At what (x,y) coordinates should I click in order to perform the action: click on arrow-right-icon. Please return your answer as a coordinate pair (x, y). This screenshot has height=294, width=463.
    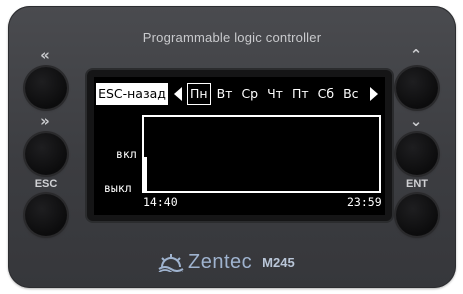
    Looking at the image, I should click on (374, 94).